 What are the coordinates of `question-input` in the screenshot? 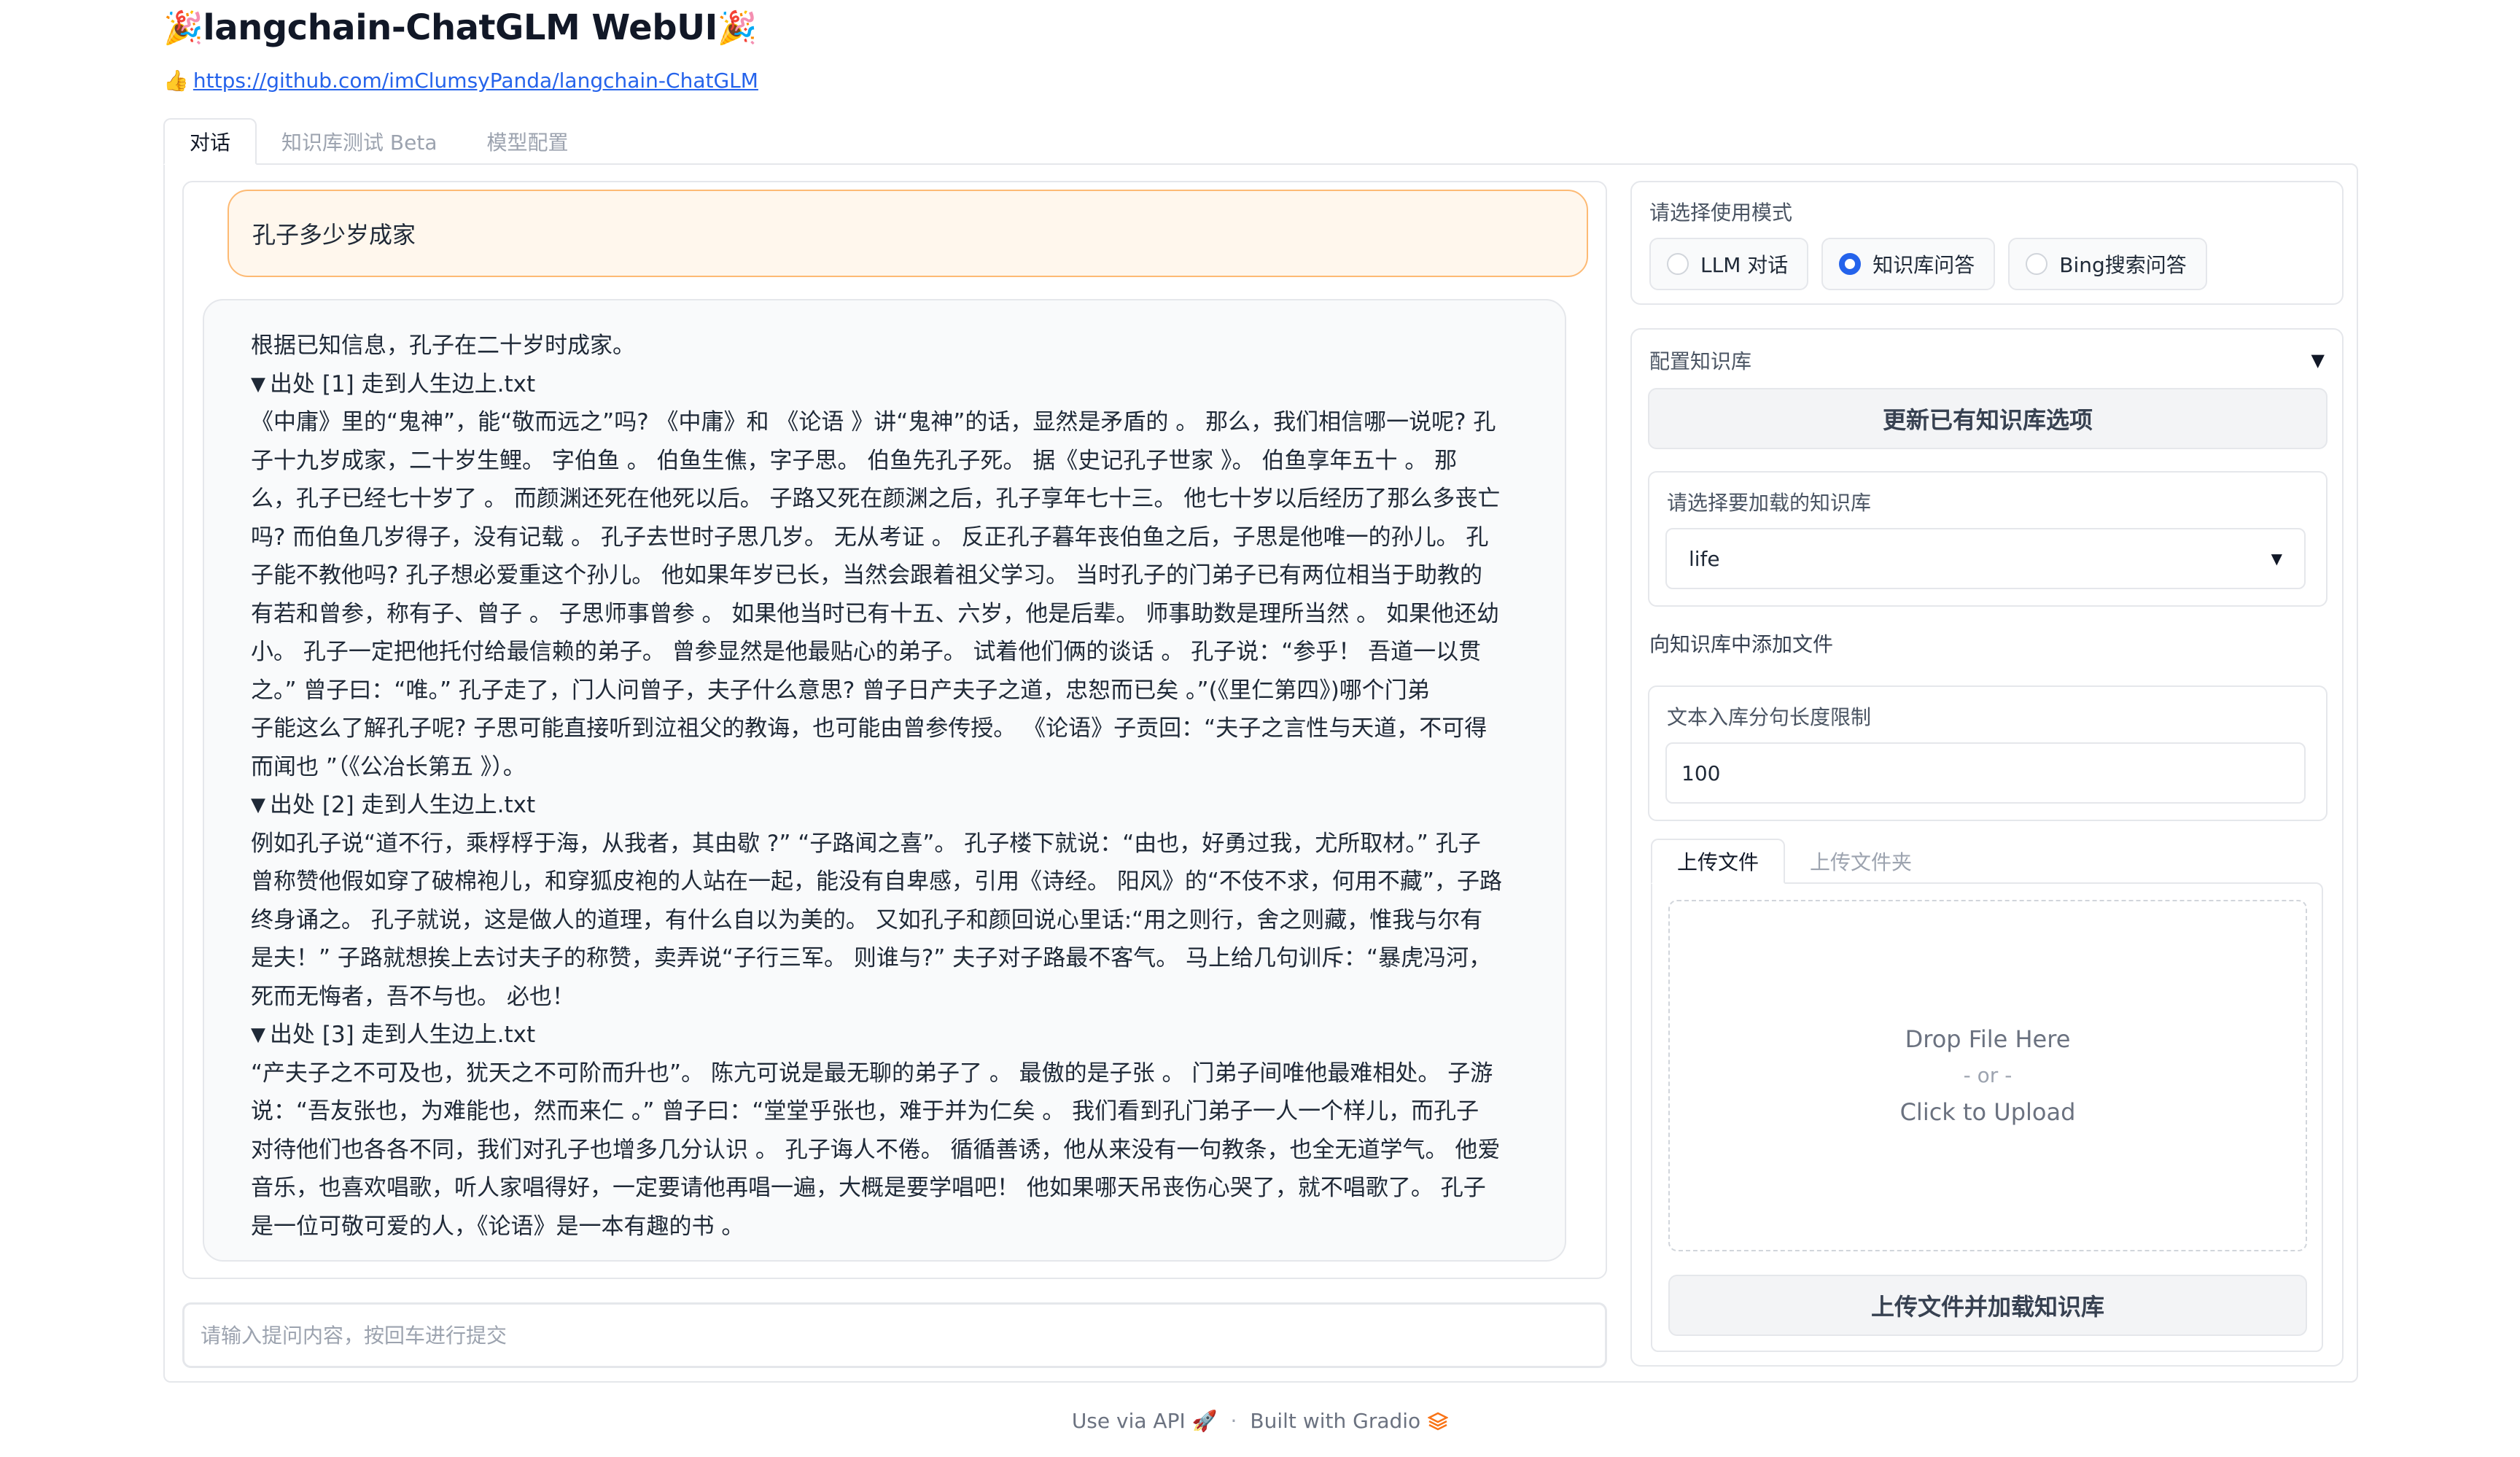 It's located at (894, 1335).